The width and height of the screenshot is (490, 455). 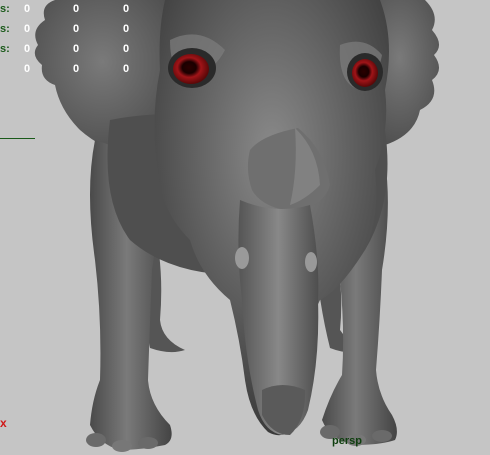 I want to click on hud-row: 0 0 0, so click(x=70, y=70).